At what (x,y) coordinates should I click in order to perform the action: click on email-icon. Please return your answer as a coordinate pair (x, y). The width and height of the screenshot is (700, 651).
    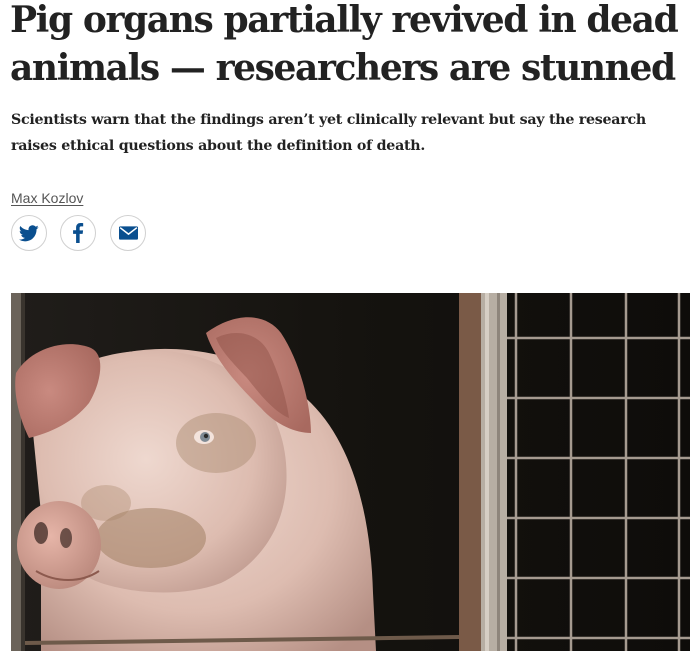
    Looking at the image, I should click on (128, 233).